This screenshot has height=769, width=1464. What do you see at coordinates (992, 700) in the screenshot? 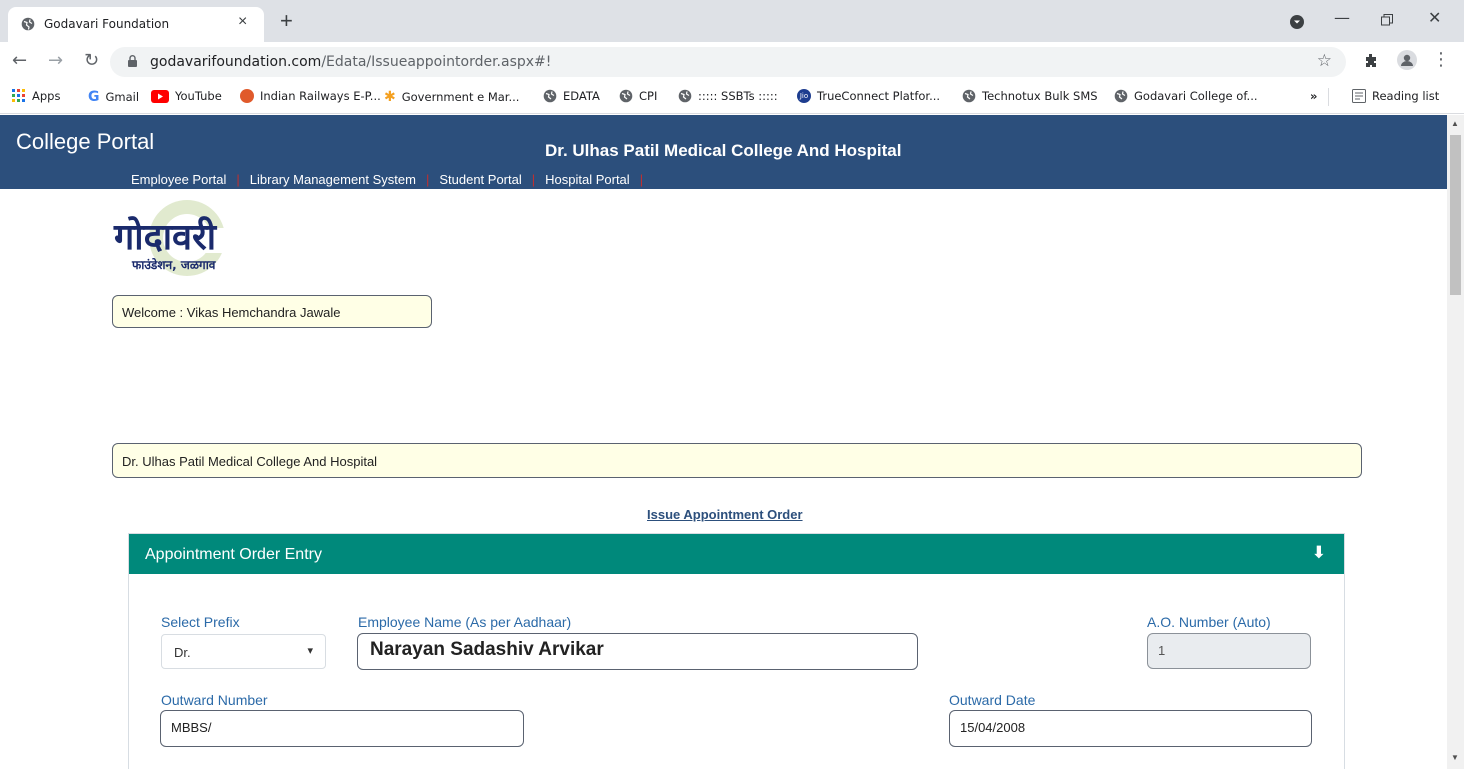
I see `outward-date-label: Outward Date` at bounding box center [992, 700].